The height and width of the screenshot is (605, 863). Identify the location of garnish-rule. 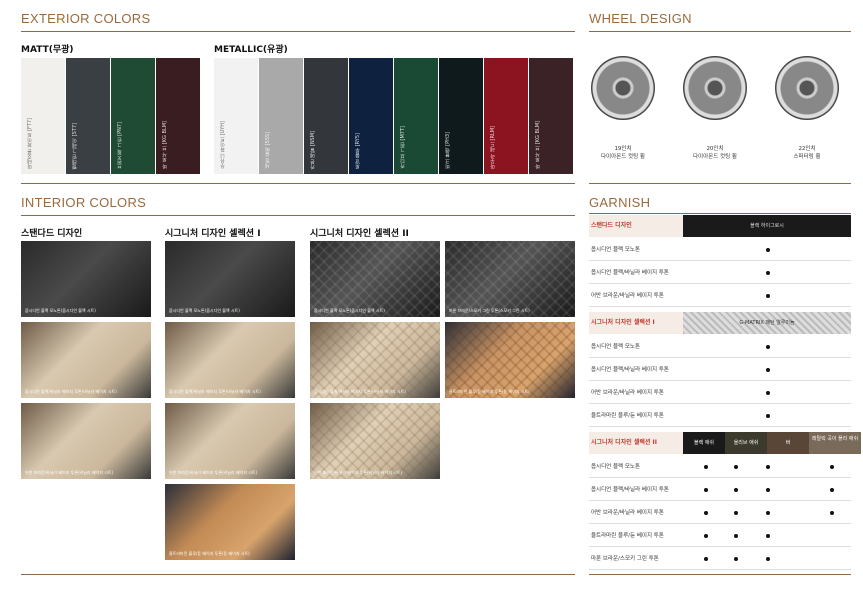
(720, 213).